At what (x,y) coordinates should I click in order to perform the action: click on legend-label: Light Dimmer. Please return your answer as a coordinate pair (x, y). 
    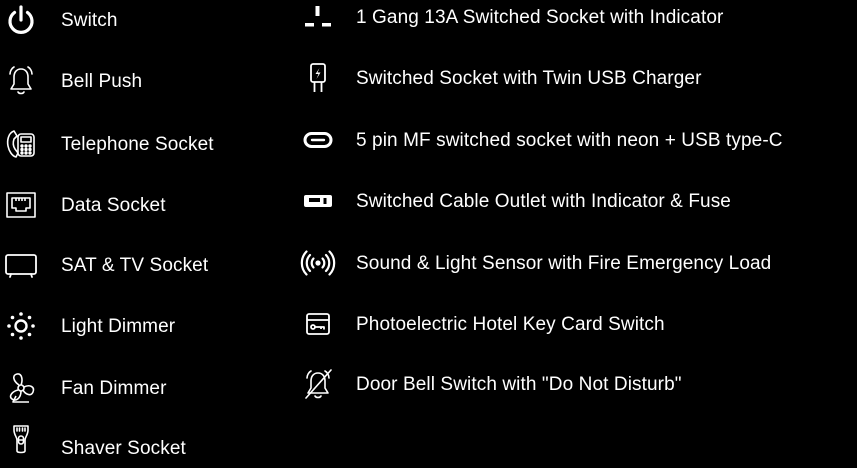
    Looking at the image, I should click on (118, 326).